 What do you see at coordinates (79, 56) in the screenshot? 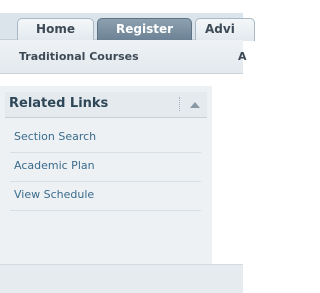
I see `subnav-traditional-courses: Traditional Courses` at bounding box center [79, 56].